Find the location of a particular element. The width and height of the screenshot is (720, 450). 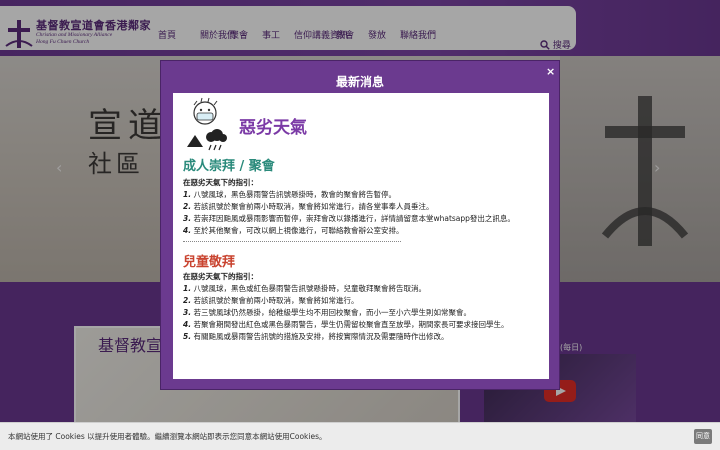

bad-weather-icon is located at coordinates (207, 124).